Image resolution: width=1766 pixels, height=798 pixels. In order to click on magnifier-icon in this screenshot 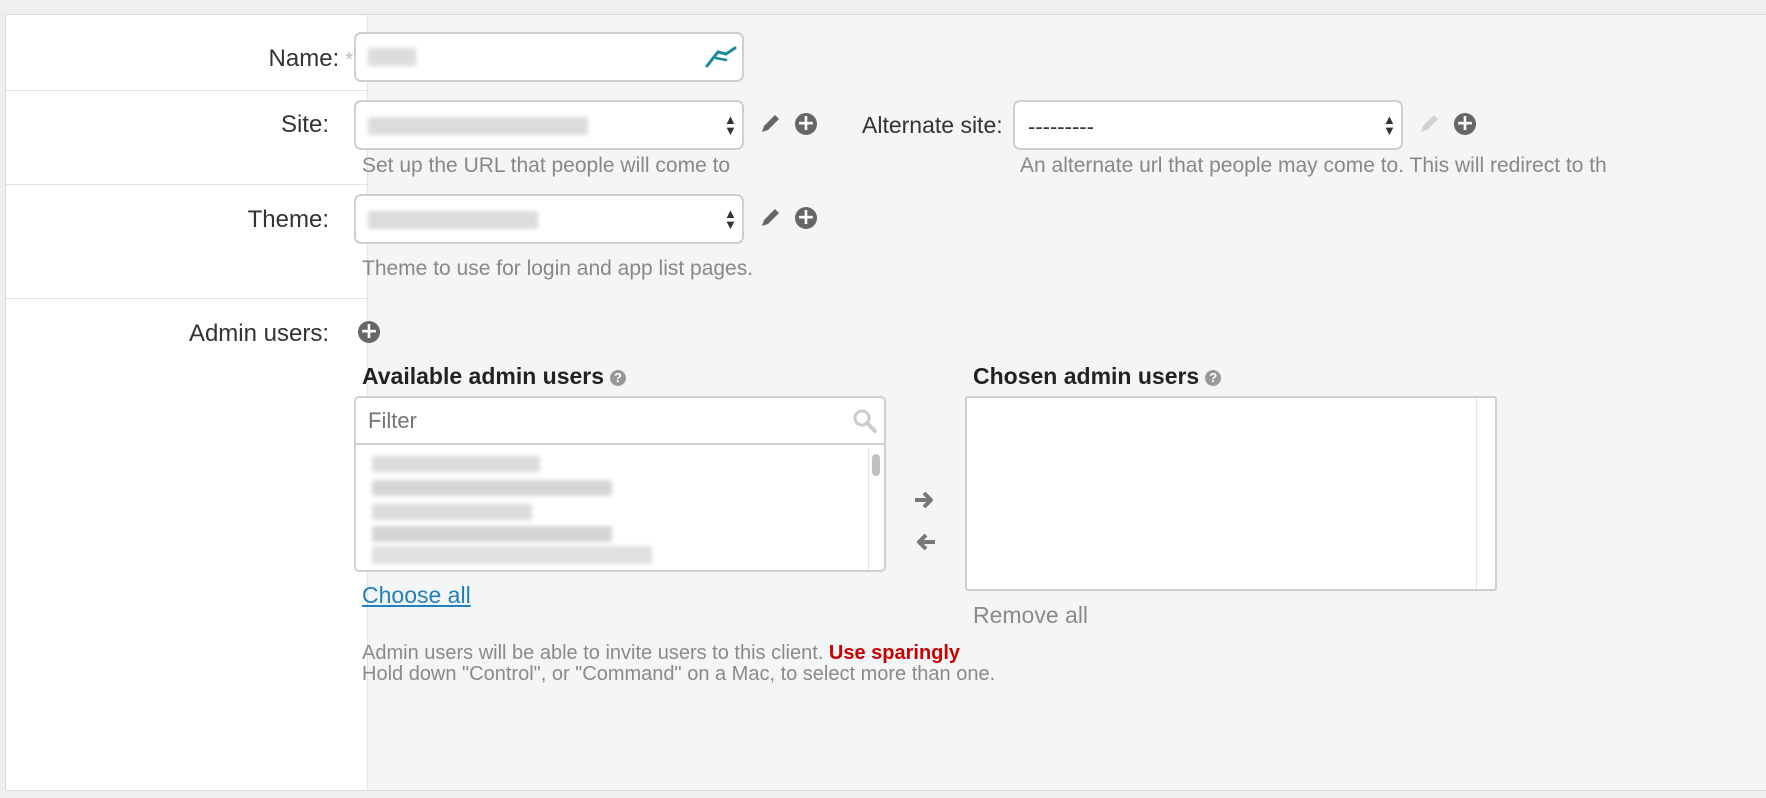, I will do `click(865, 421)`.